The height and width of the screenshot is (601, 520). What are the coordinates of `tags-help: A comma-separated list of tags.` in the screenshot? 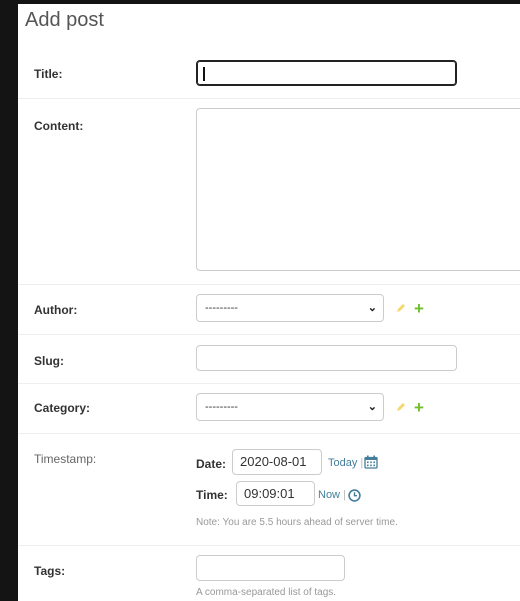 It's located at (266, 592).